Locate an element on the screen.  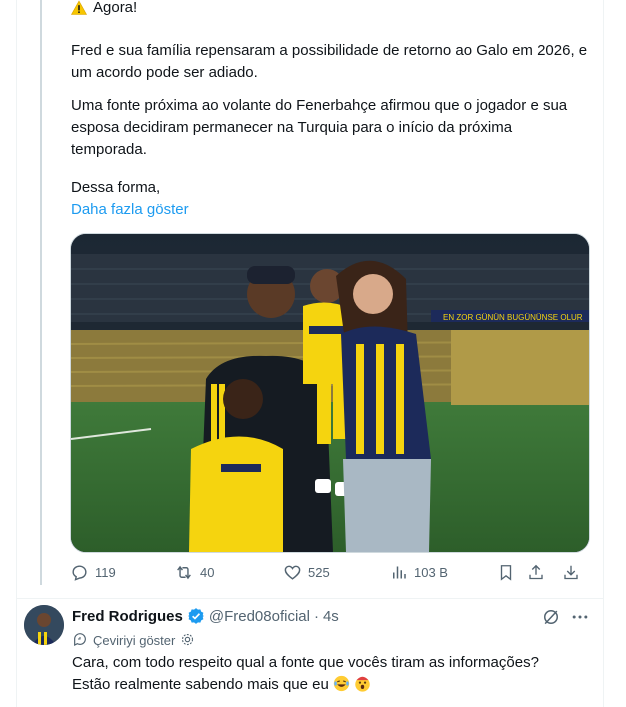
reply-author-name: Fred Rodrigues is located at coordinates (127, 616).